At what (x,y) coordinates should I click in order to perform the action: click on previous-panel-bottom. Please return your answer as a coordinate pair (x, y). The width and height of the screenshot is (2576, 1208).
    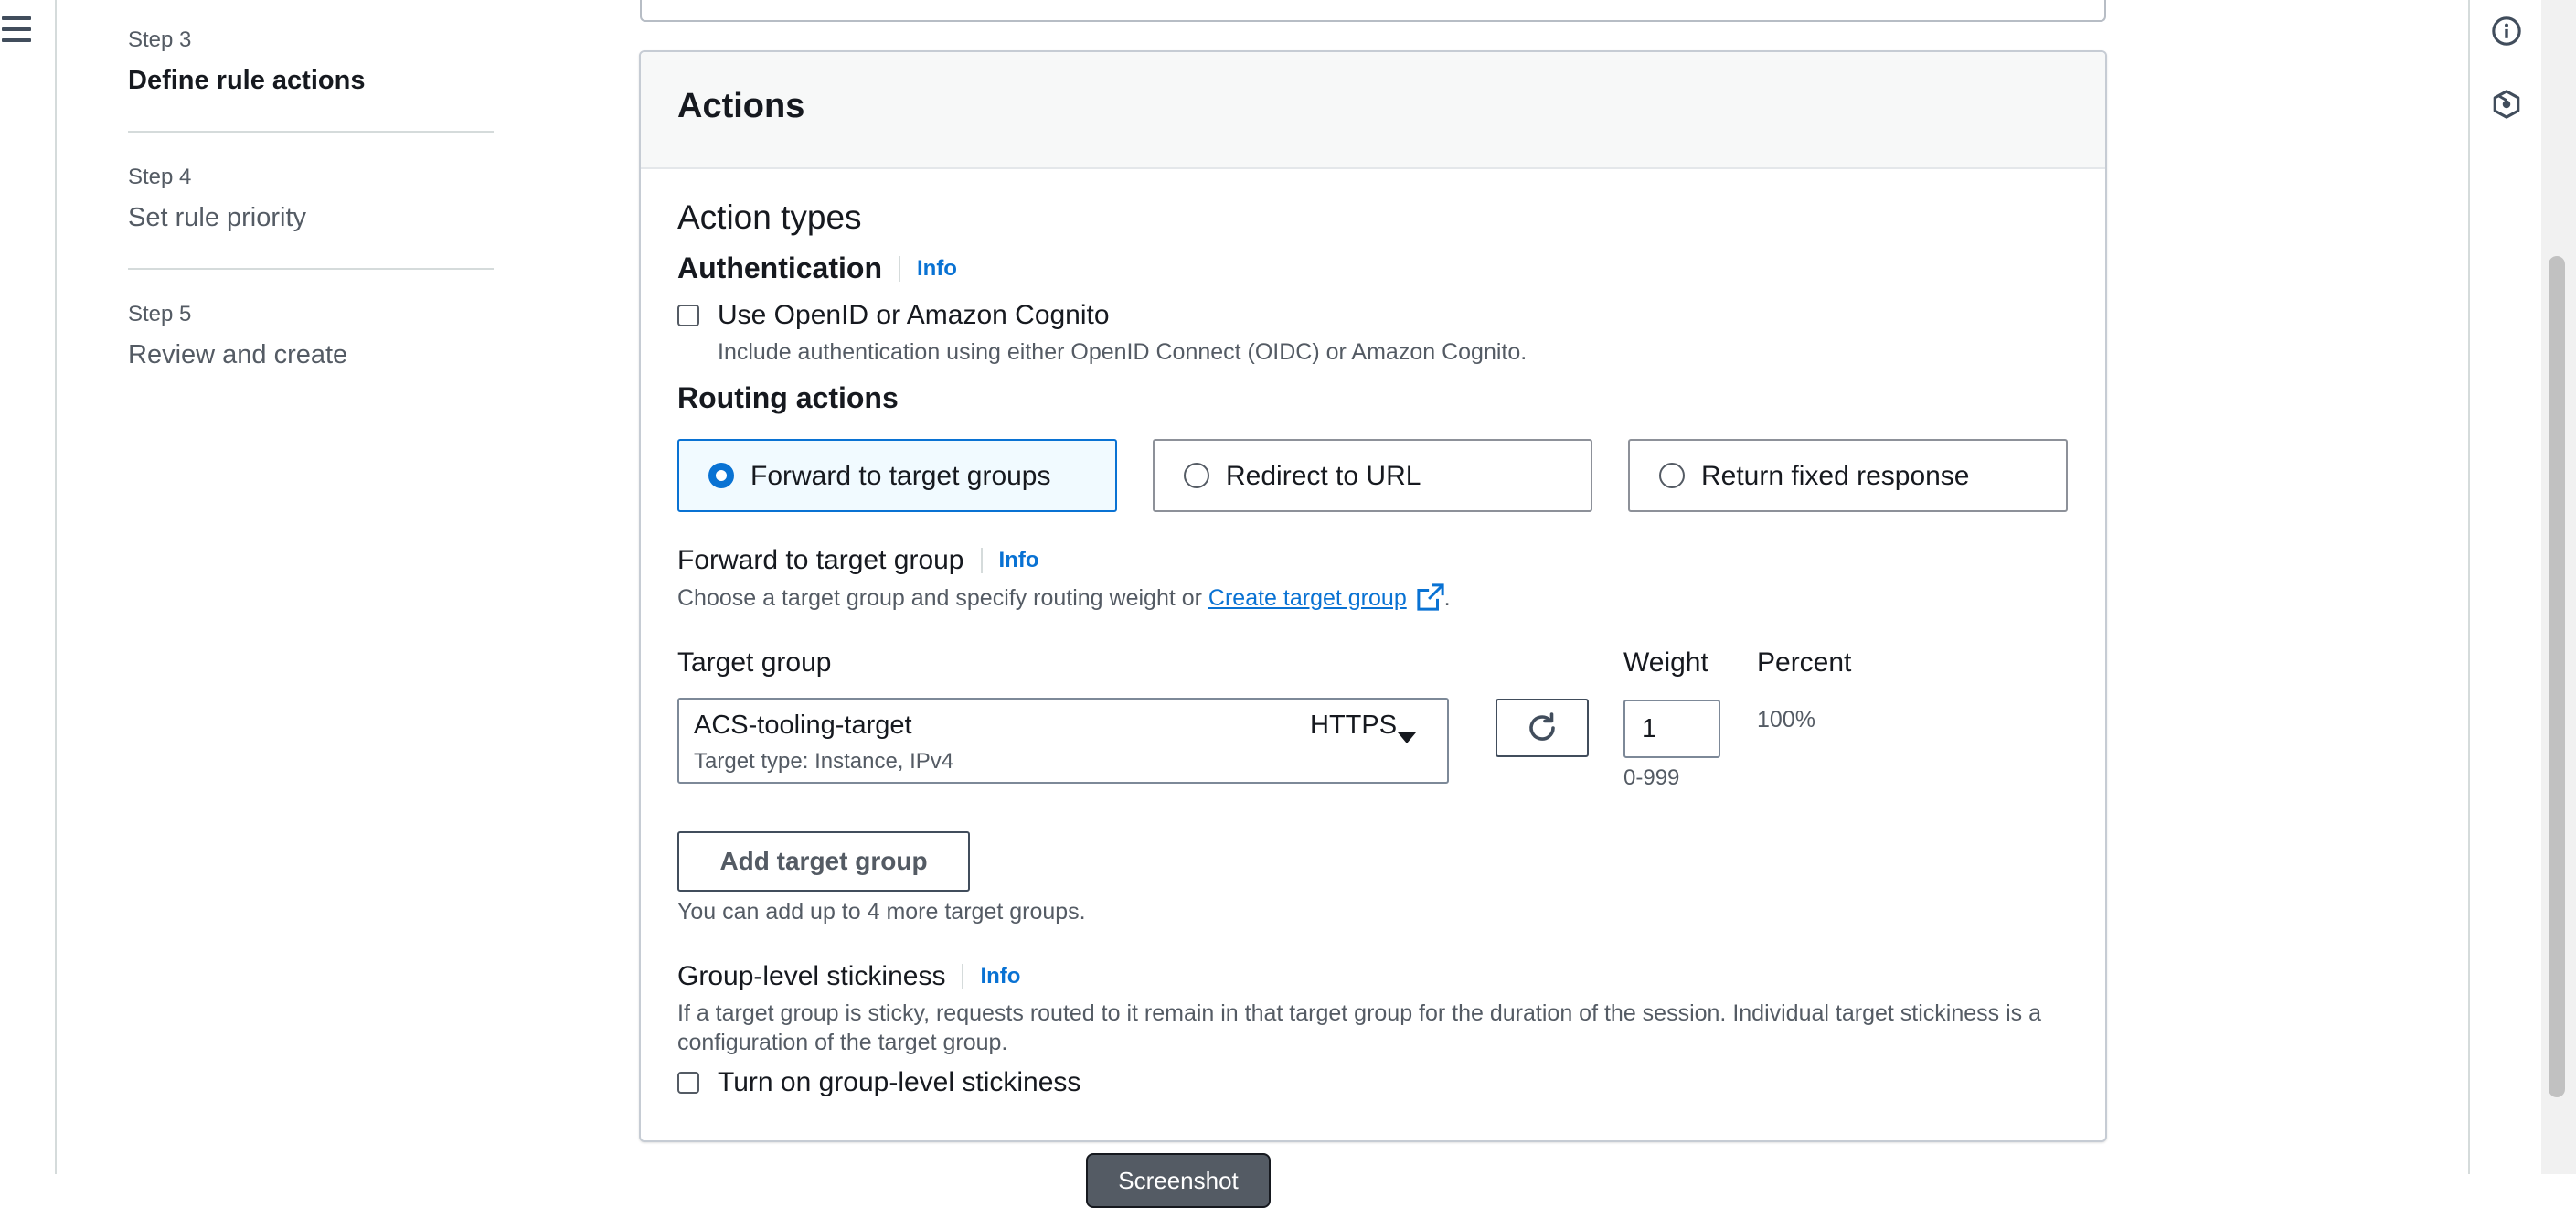
    Looking at the image, I should click on (1373, 11).